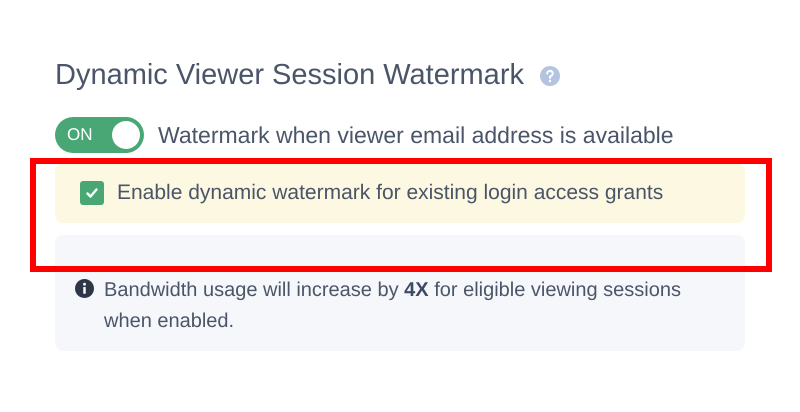  I want to click on checkbox-label: Enable dynamic watermark for existing login access grants, so click(390, 193).